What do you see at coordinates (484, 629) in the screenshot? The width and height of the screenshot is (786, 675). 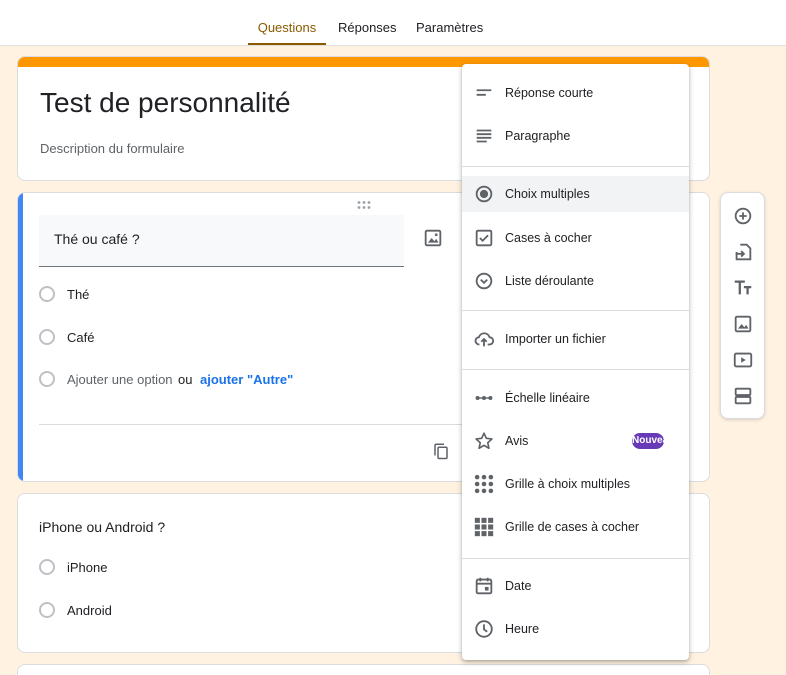 I see `clock-icon` at bounding box center [484, 629].